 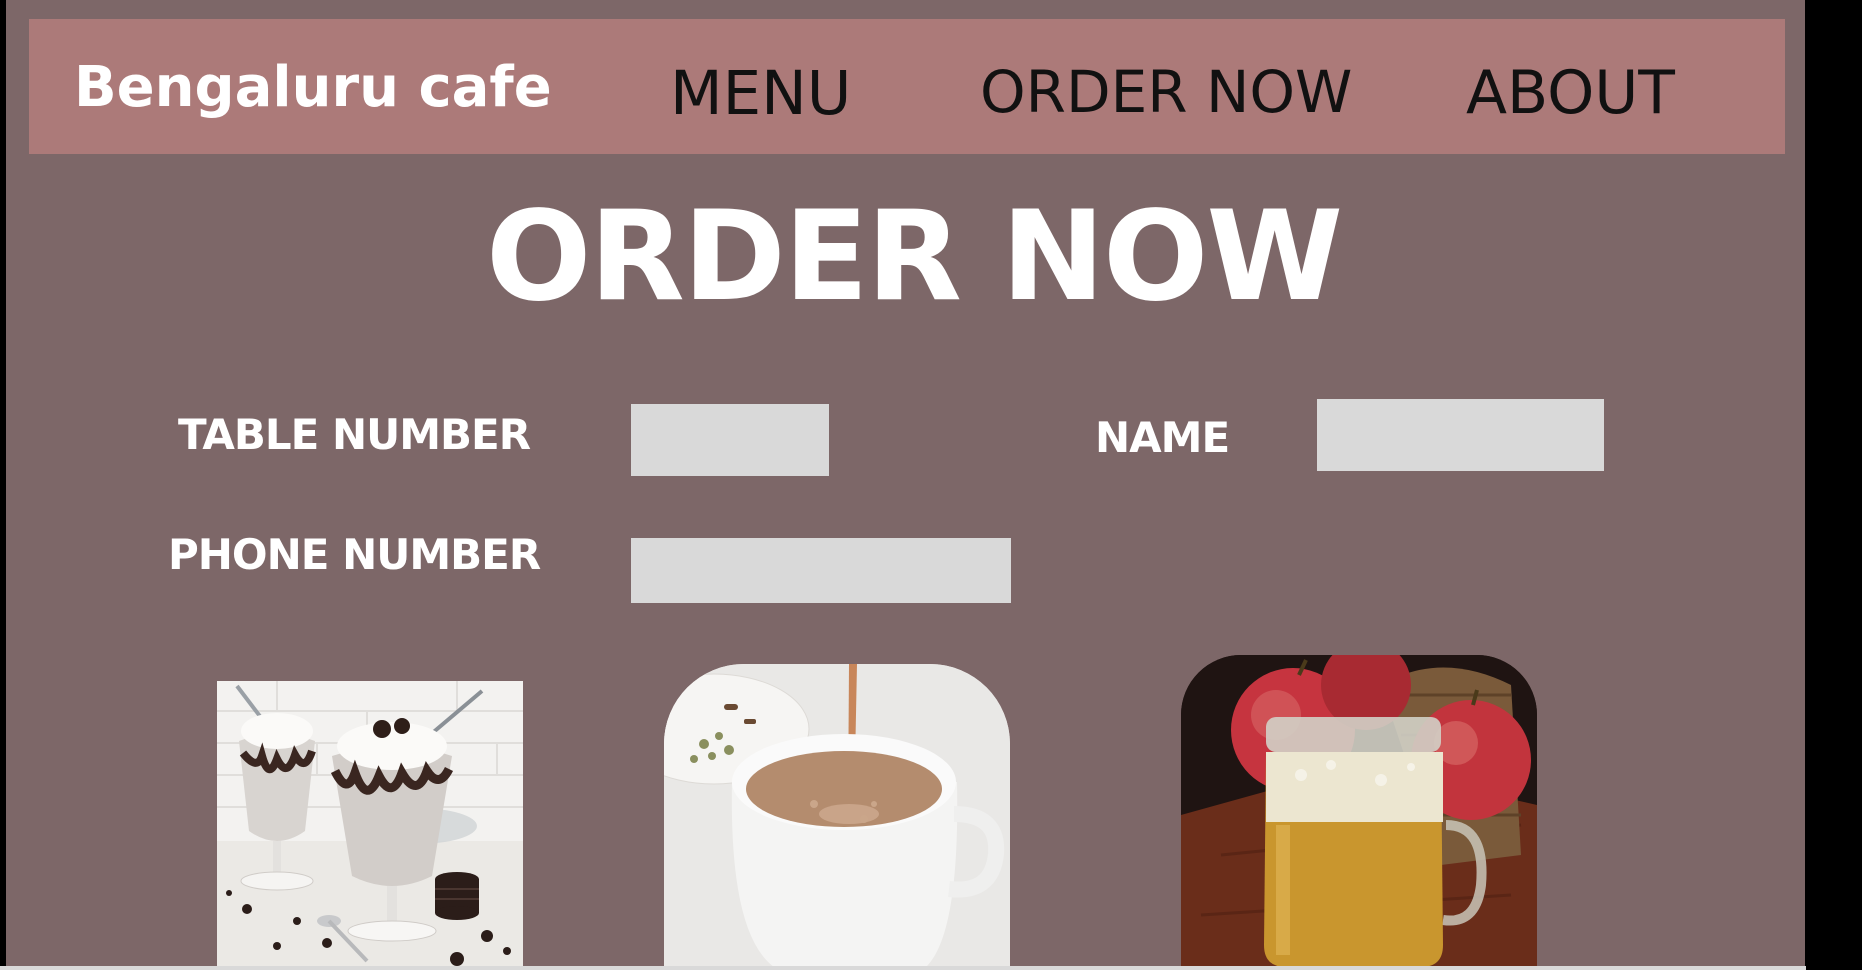 I want to click on navbar: Bengaluru cafe MENU ORDER NOW ABOUT, so click(x=907, y=86).